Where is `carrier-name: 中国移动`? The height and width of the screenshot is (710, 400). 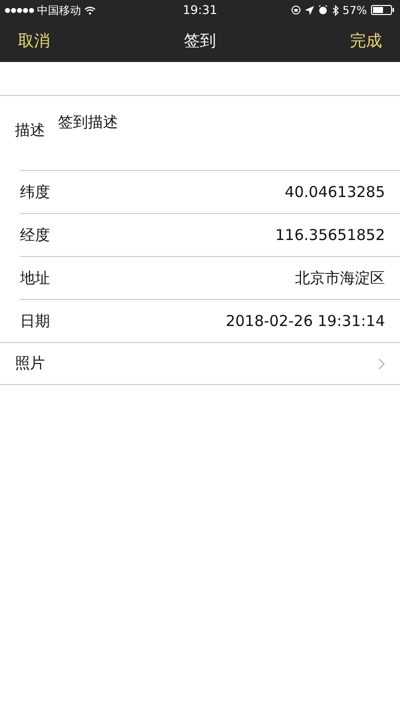
carrier-name: 中国移动 is located at coordinates (59, 10).